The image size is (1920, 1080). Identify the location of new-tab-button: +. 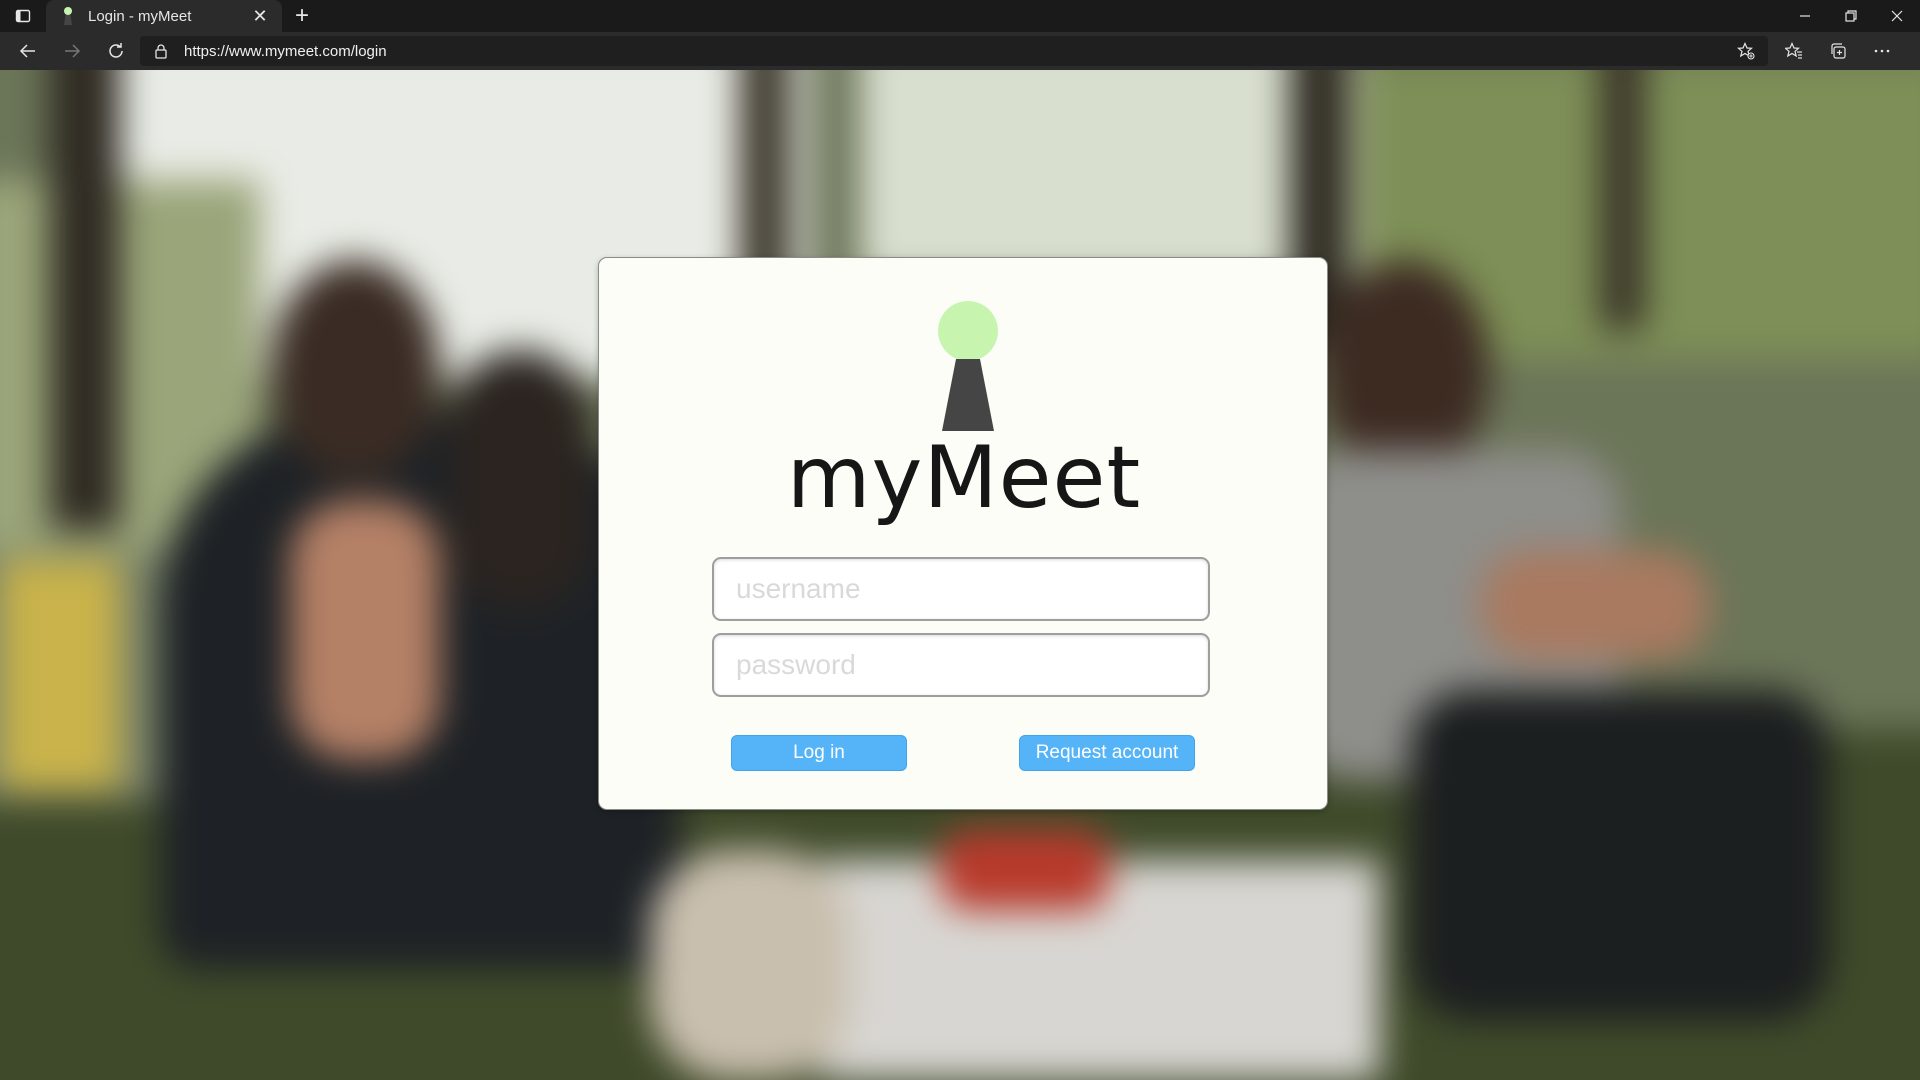
(302, 16).